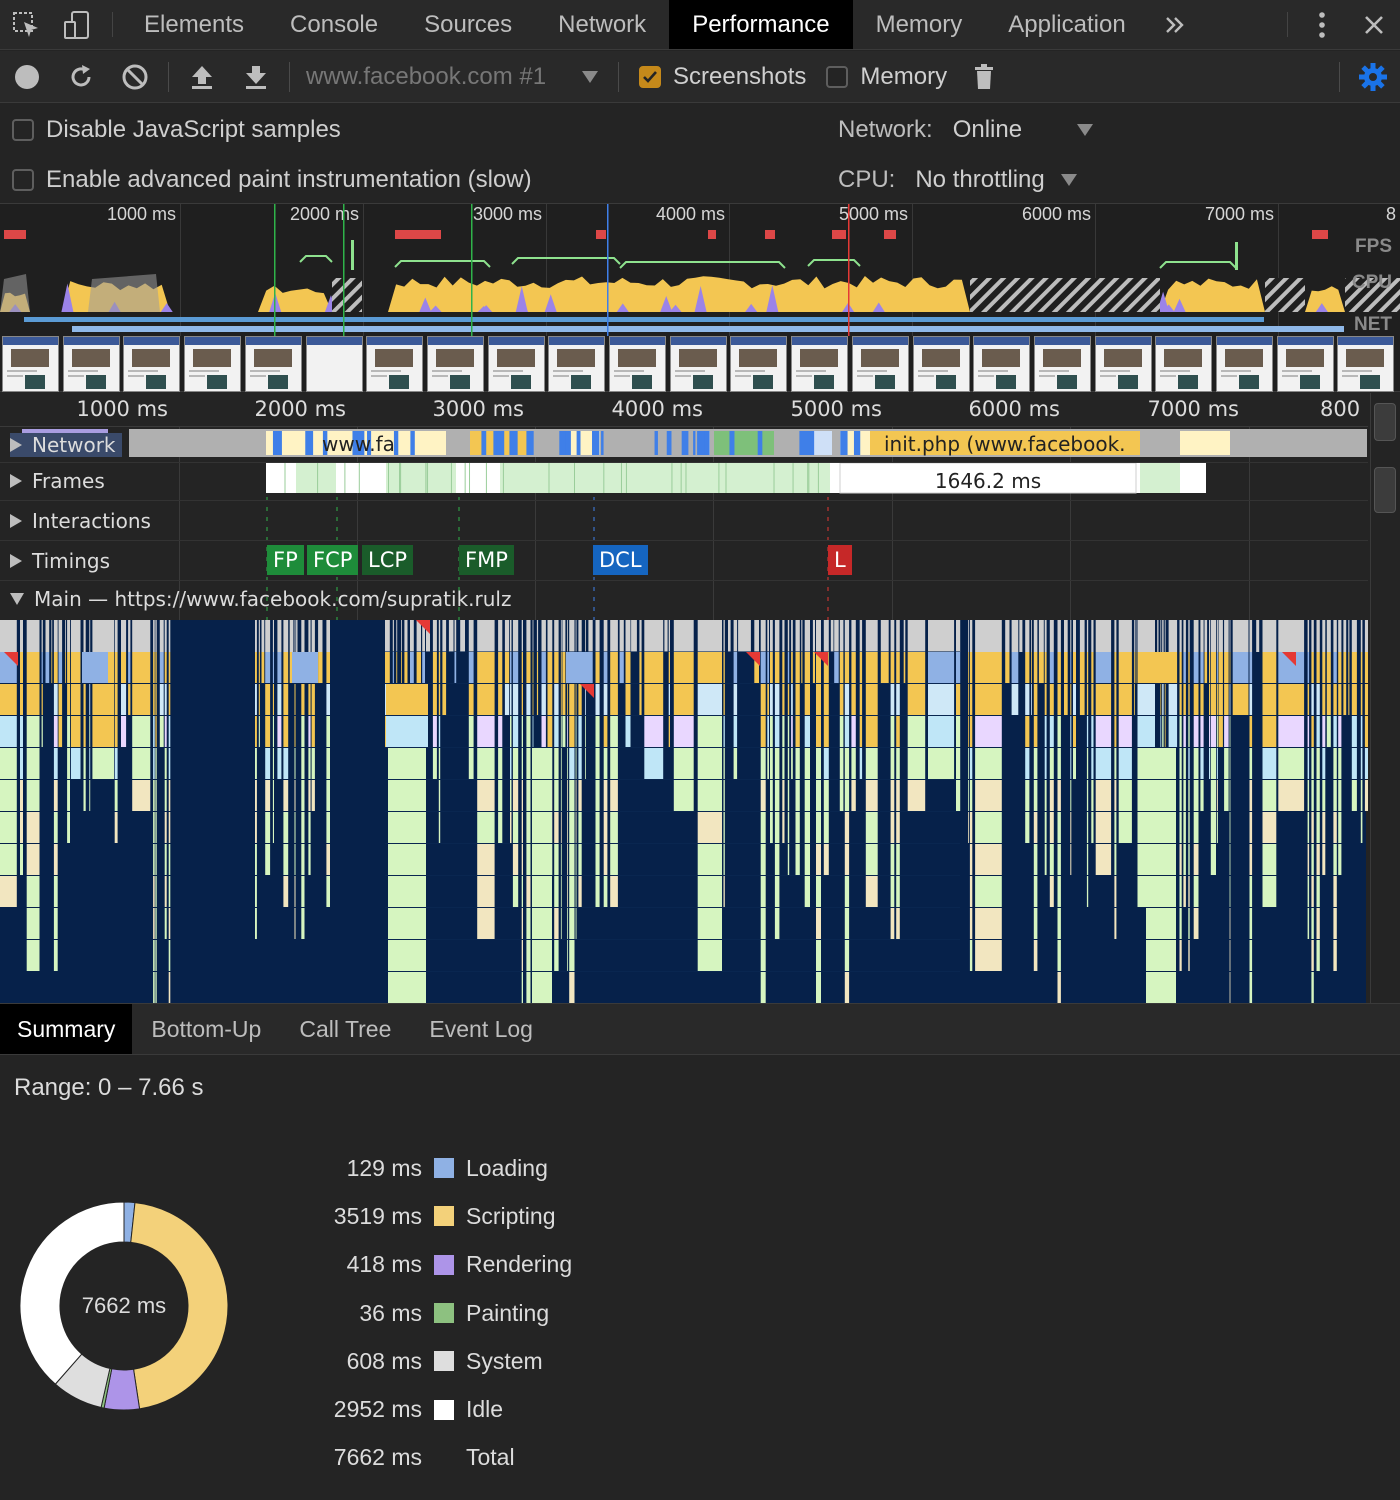 This screenshot has width=1400, height=1500. I want to click on tab-call-tree: Call Tree, so click(345, 1029).